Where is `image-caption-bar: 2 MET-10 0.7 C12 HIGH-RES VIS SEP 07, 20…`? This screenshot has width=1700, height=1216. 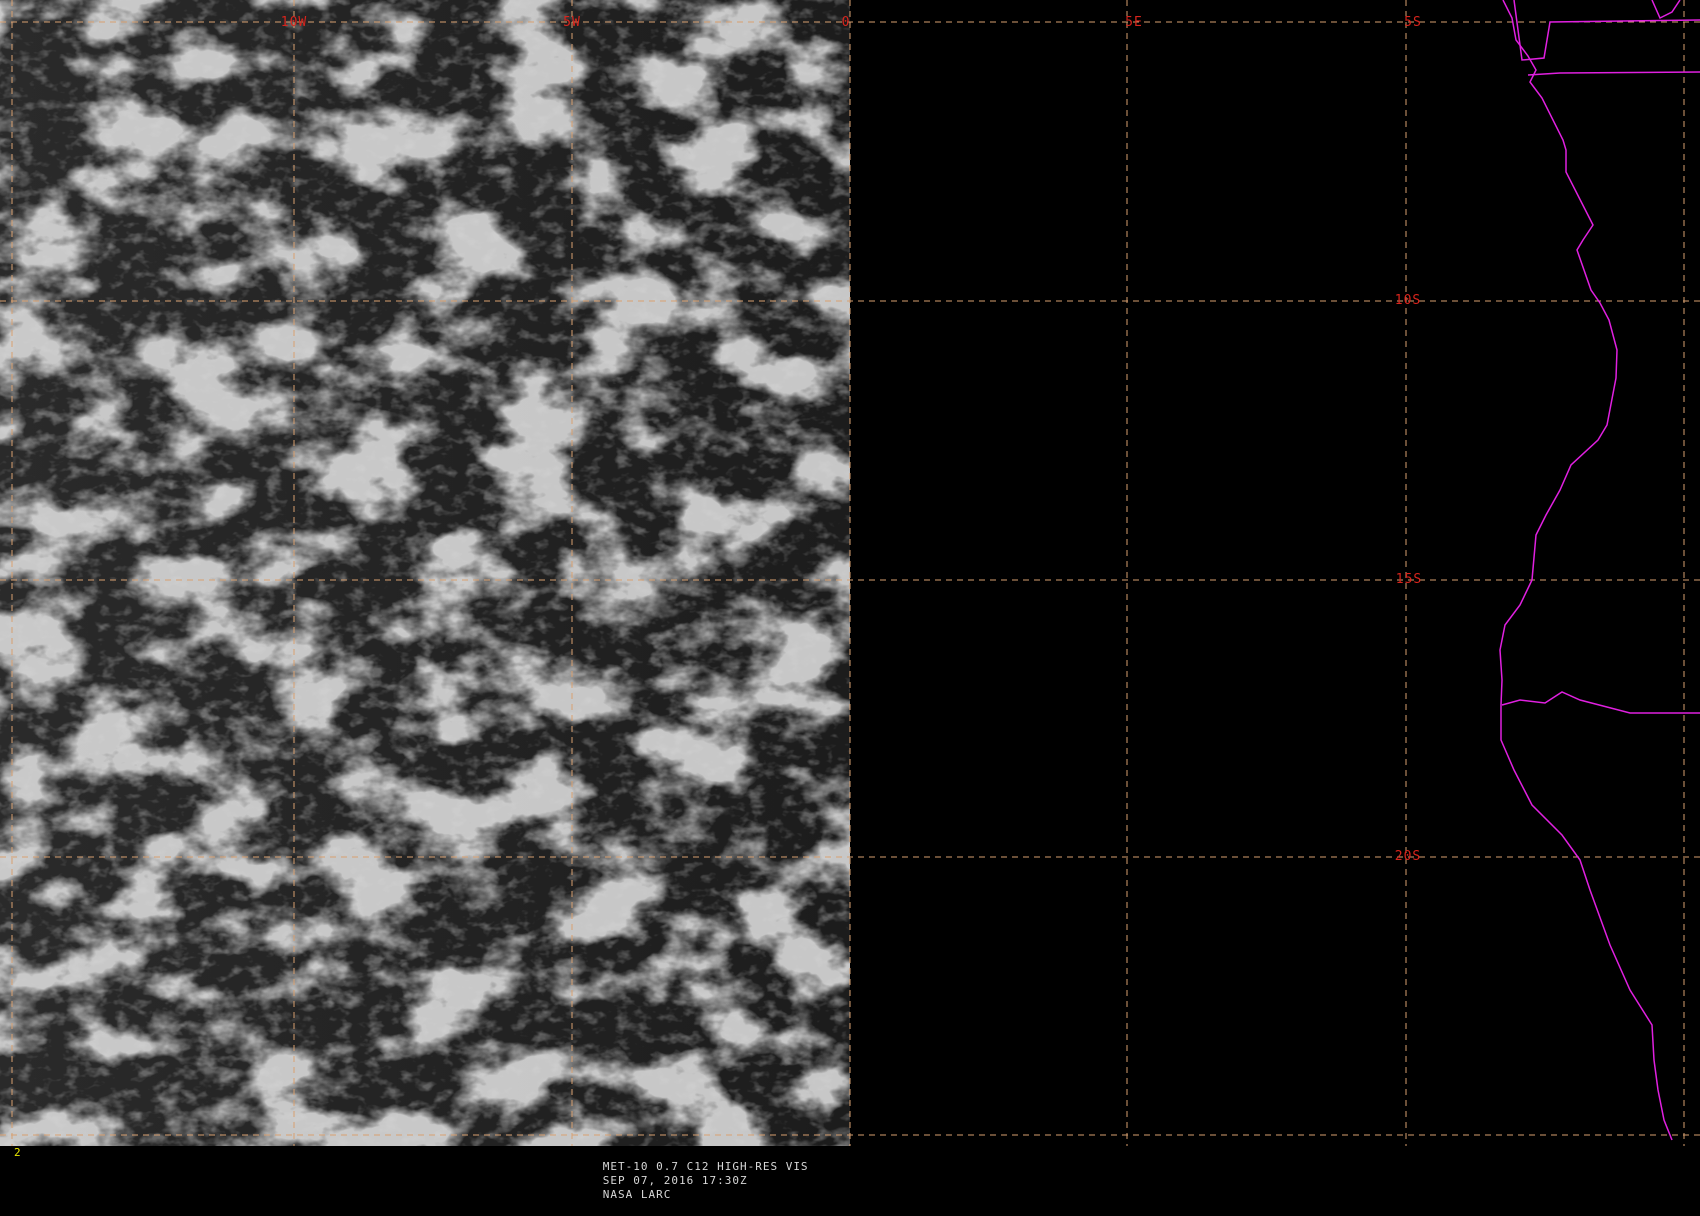 image-caption-bar: 2 MET-10 0.7 C12 HIGH-RES VIS SEP 07, 20… is located at coordinates (850, 1173).